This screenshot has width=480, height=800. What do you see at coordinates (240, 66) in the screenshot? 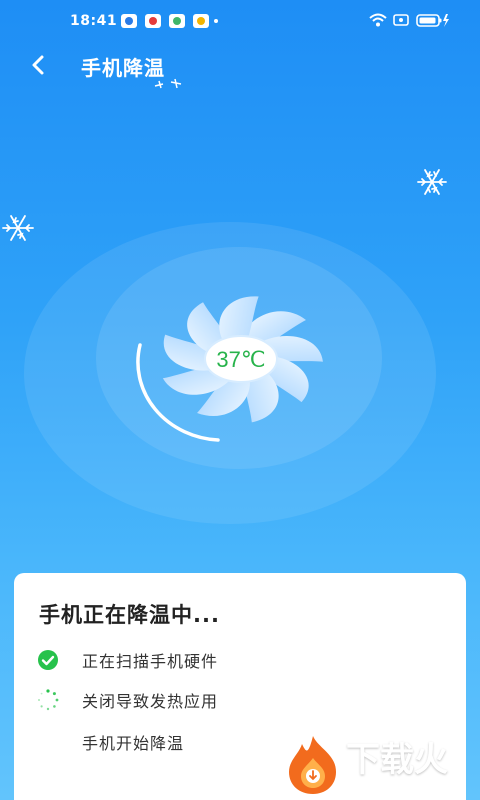
I see `app-header: 手机降温` at bounding box center [240, 66].